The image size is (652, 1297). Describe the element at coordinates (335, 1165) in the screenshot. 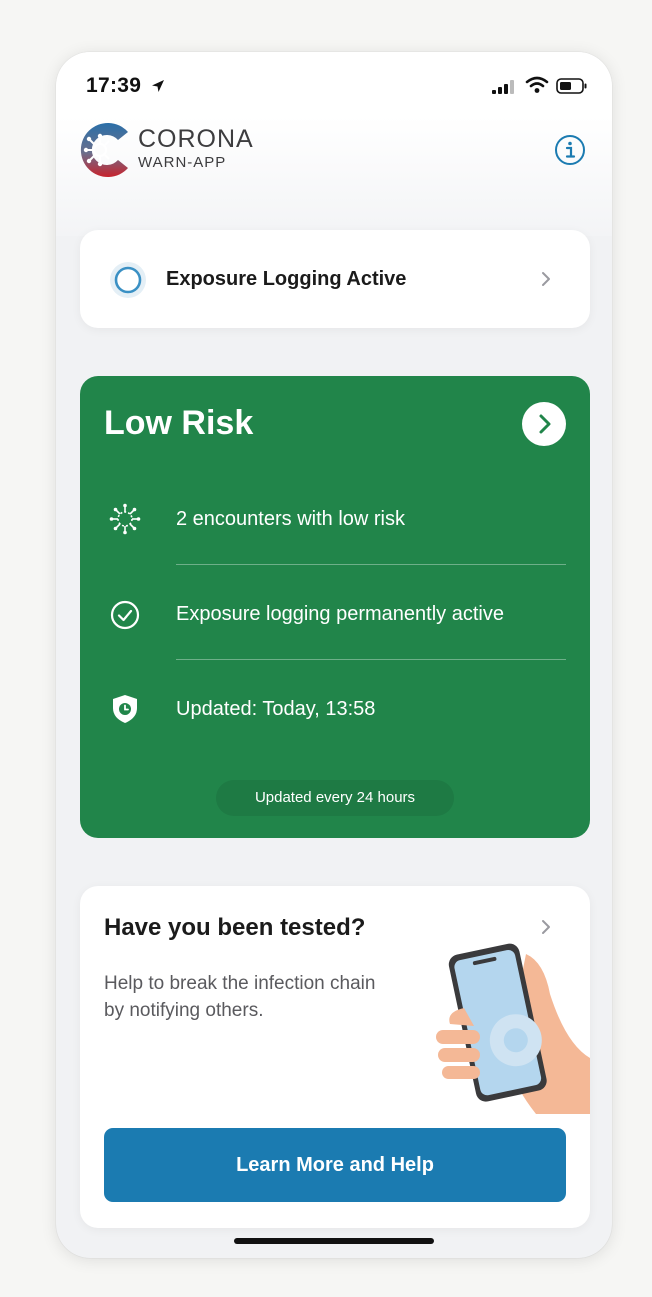

I see `learn-more-button: Learn More and Help` at that location.